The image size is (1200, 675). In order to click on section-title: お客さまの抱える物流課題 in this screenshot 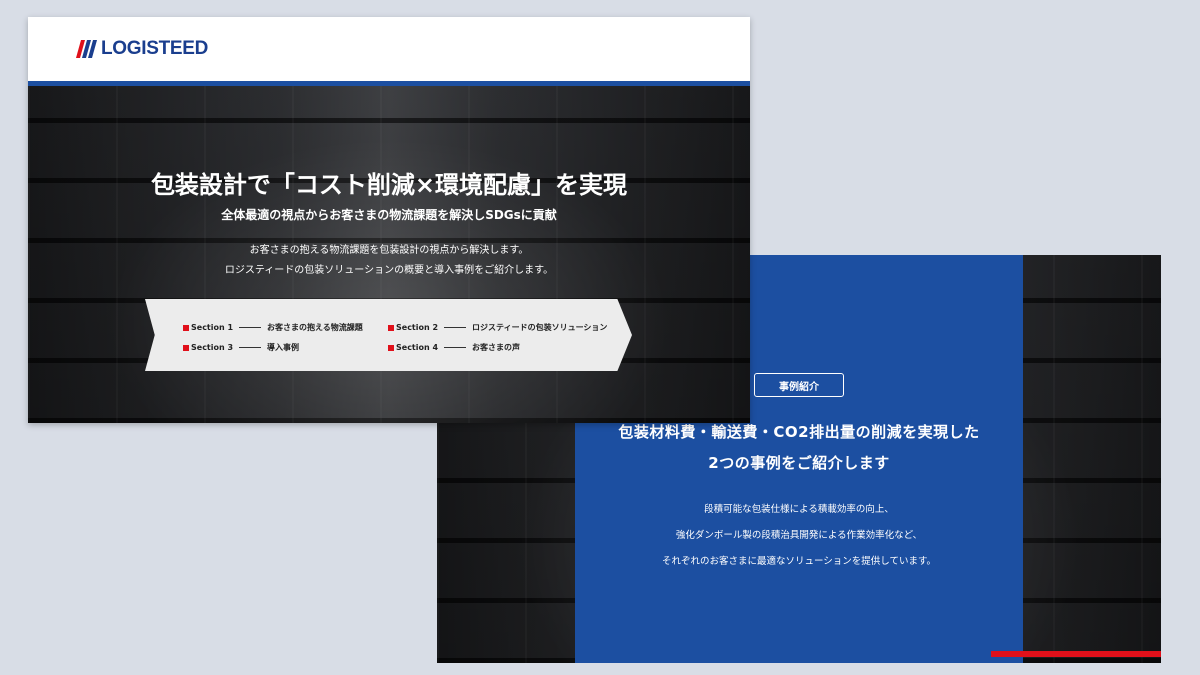, I will do `click(315, 327)`.